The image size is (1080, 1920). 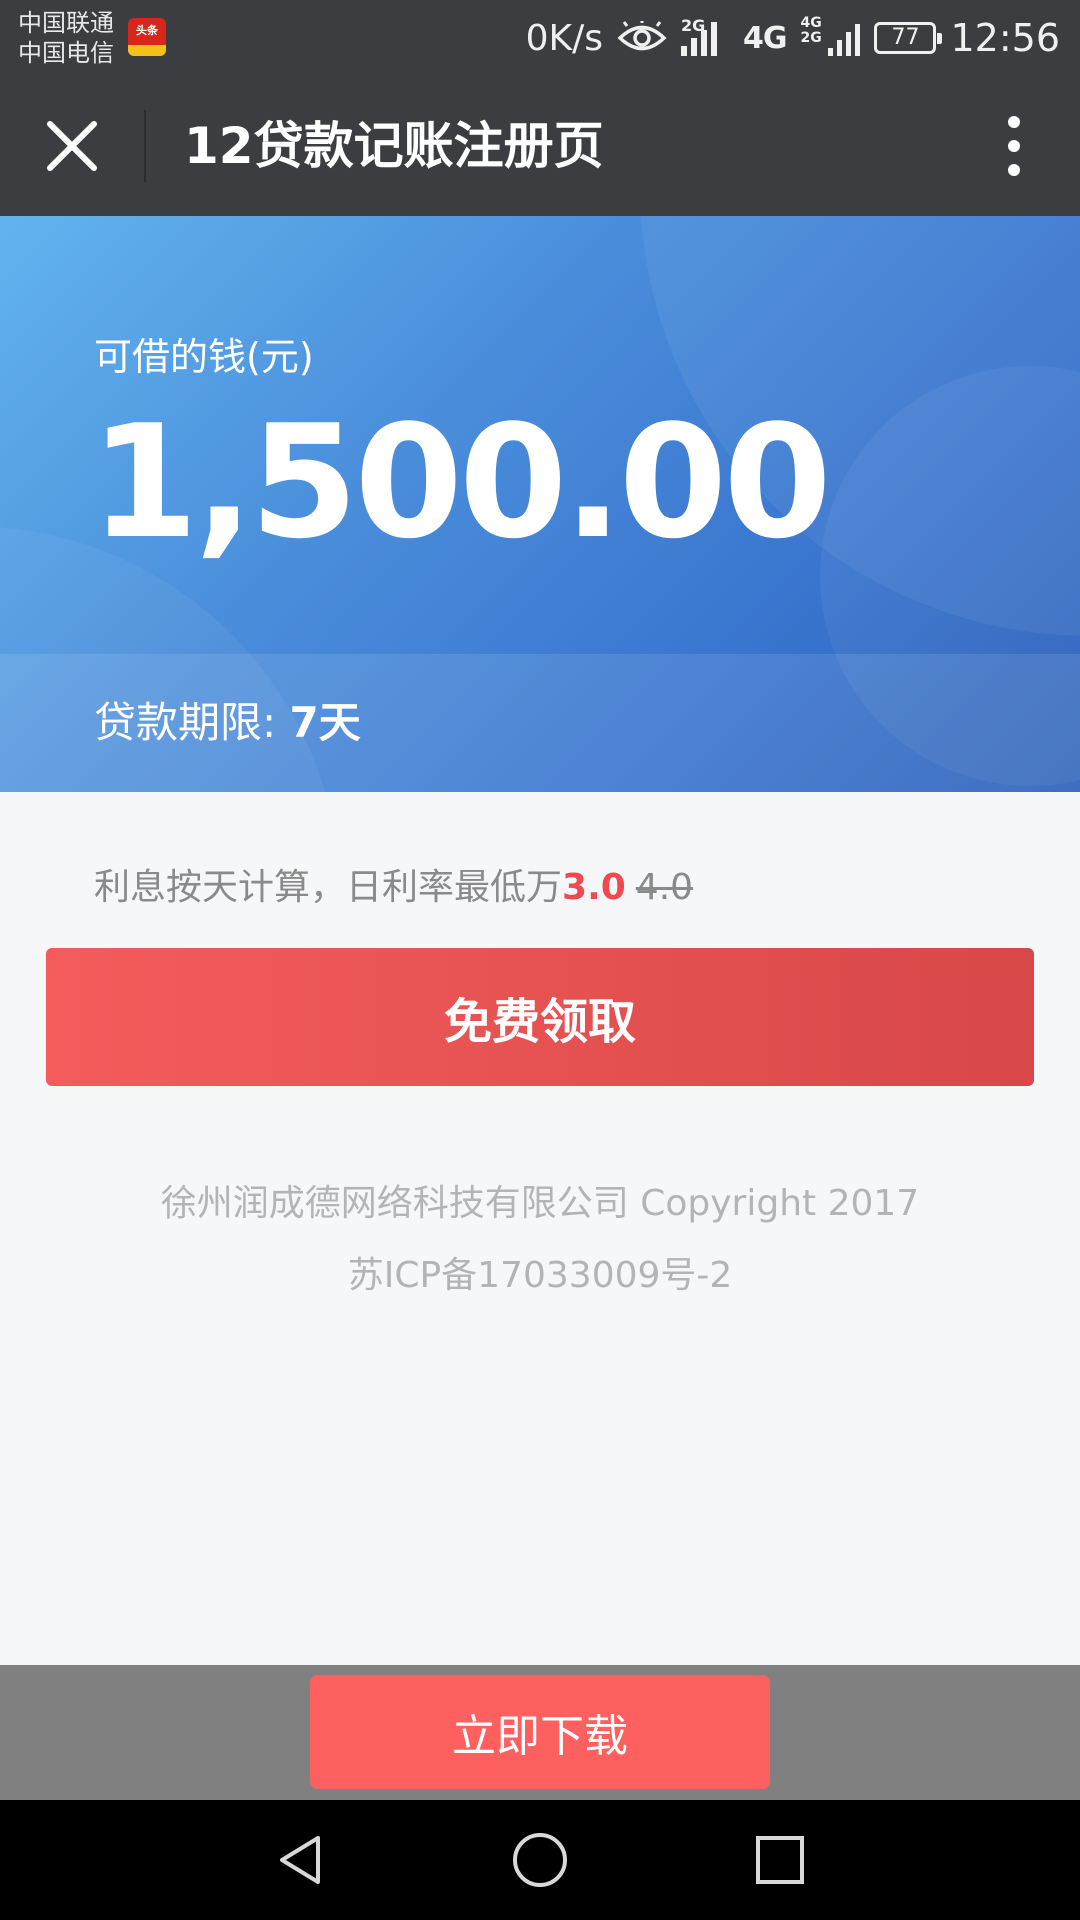 I want to click on net-speed: 0K/s, so click(x=564, y=38).